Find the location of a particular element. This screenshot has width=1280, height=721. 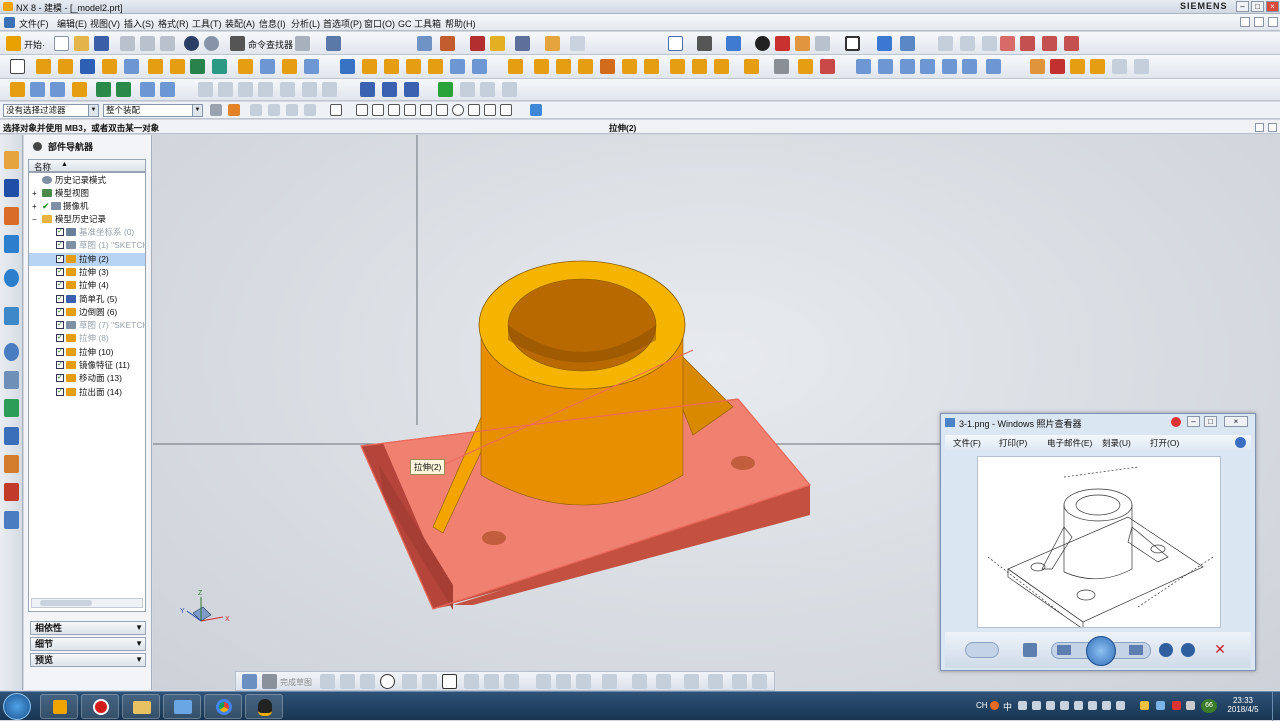

command-finder-icon is located at coordinates (237, 43).